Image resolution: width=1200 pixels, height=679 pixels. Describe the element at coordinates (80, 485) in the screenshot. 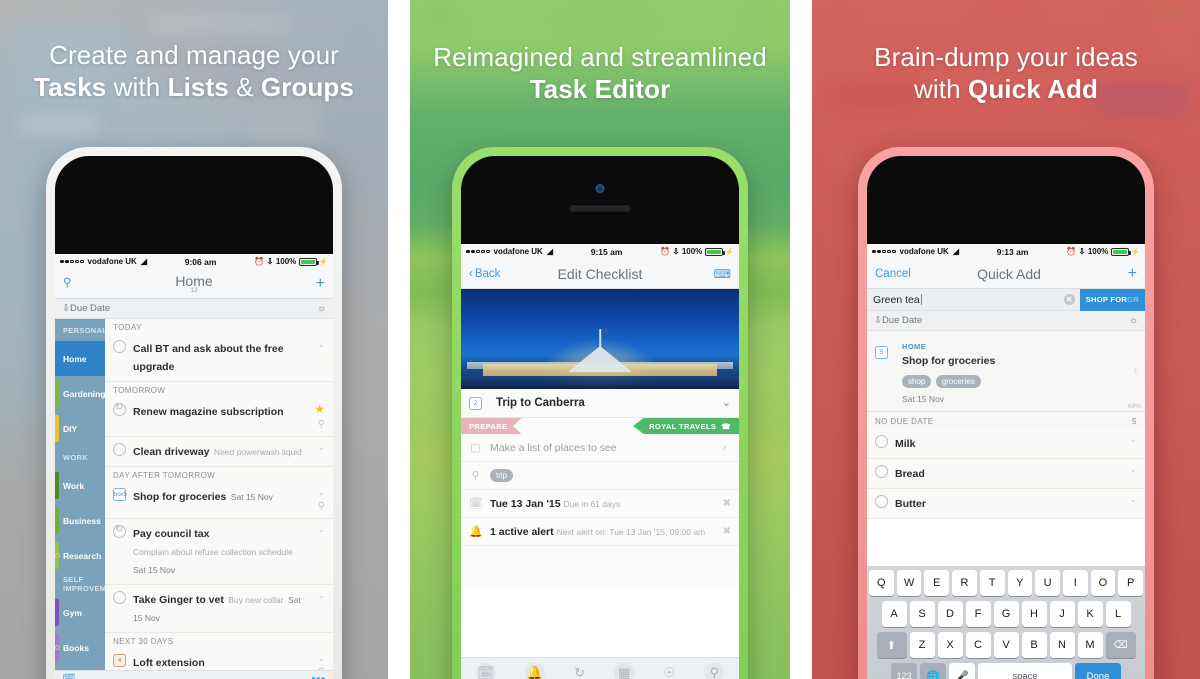

I see `sidebar-item-work: Work` at that location.